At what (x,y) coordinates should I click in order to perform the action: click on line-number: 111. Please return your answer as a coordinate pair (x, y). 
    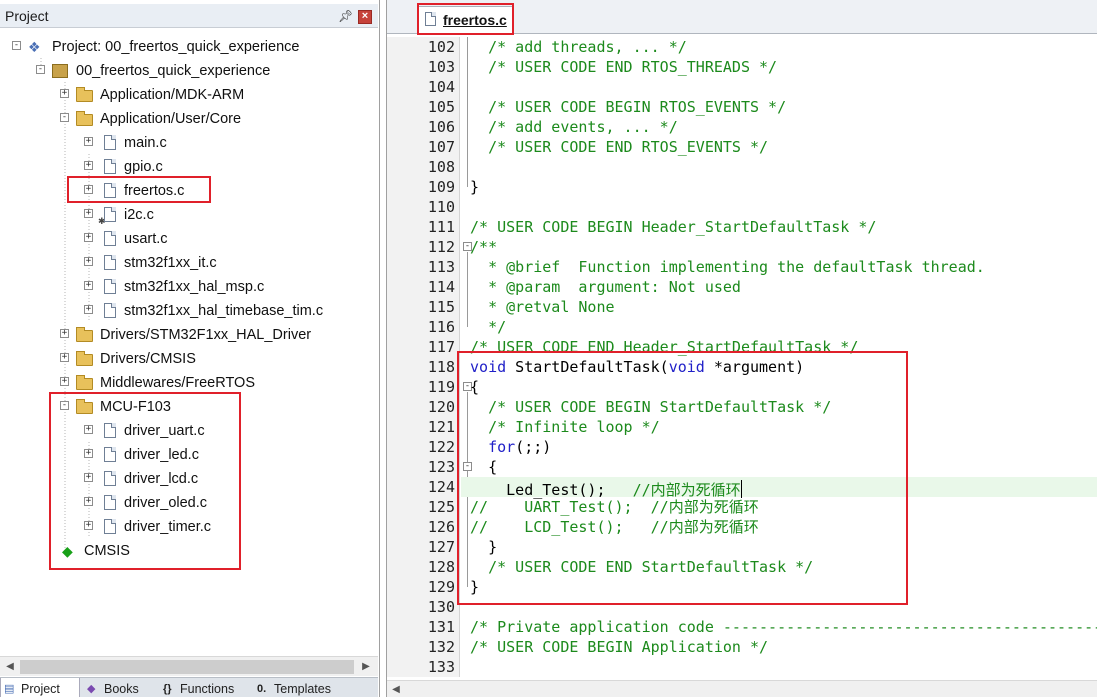
    Looking at the image, I should click on (441, 227).